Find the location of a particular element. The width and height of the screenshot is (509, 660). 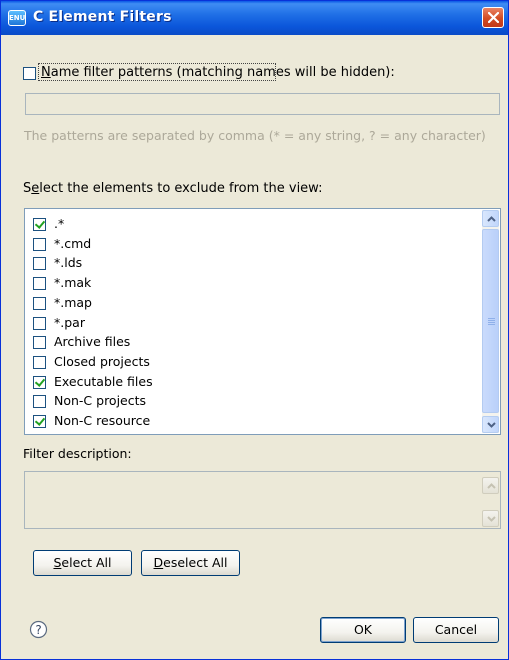

filter-description-text is located at coordinates (262, 500).